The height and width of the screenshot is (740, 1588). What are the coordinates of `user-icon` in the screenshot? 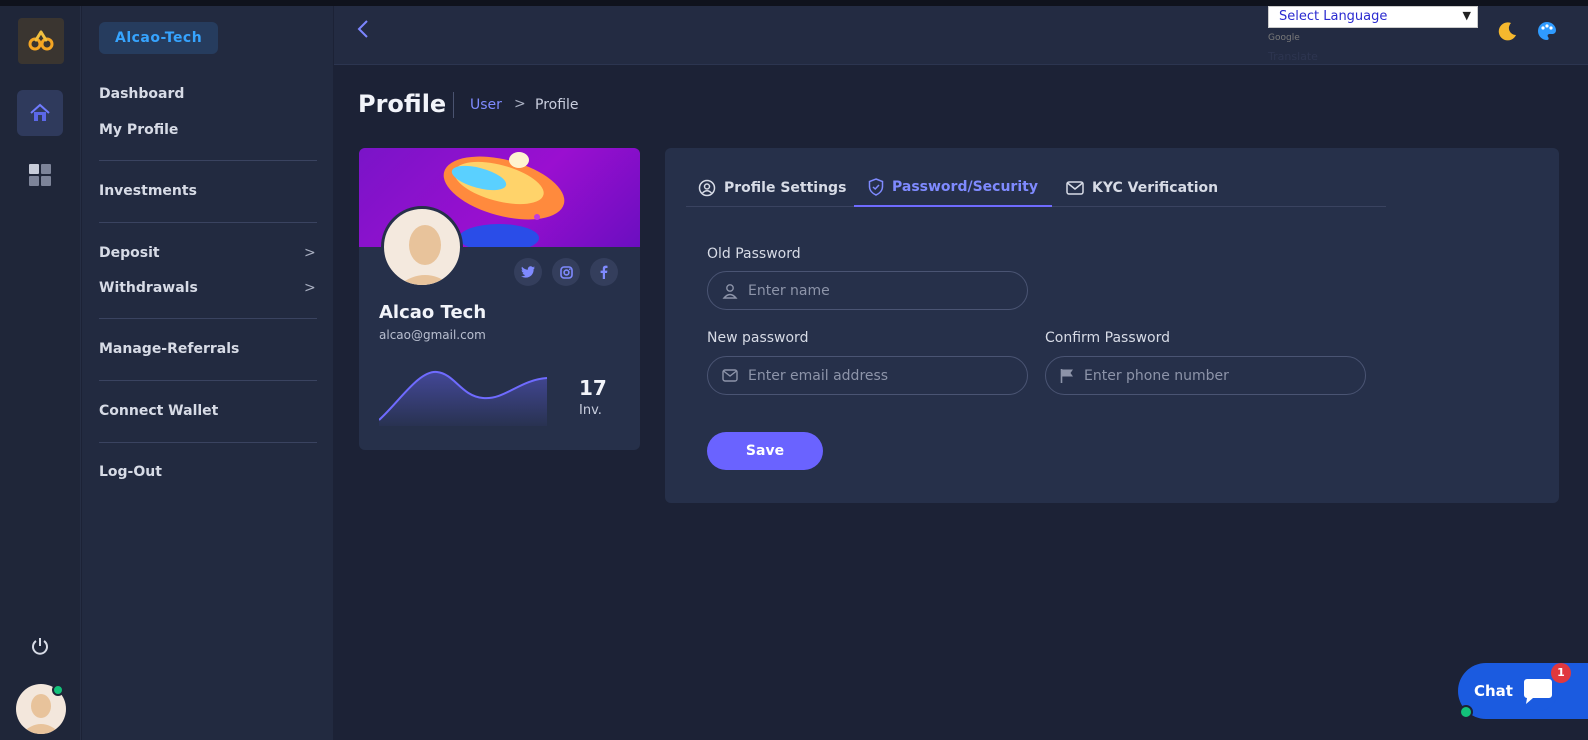 It's located at (730, 291).